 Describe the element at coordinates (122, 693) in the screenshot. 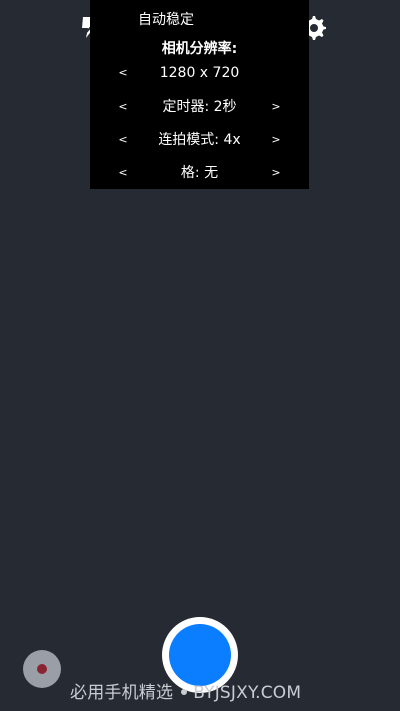

I see `watermark-text-left: 必用手机精选` at that location.